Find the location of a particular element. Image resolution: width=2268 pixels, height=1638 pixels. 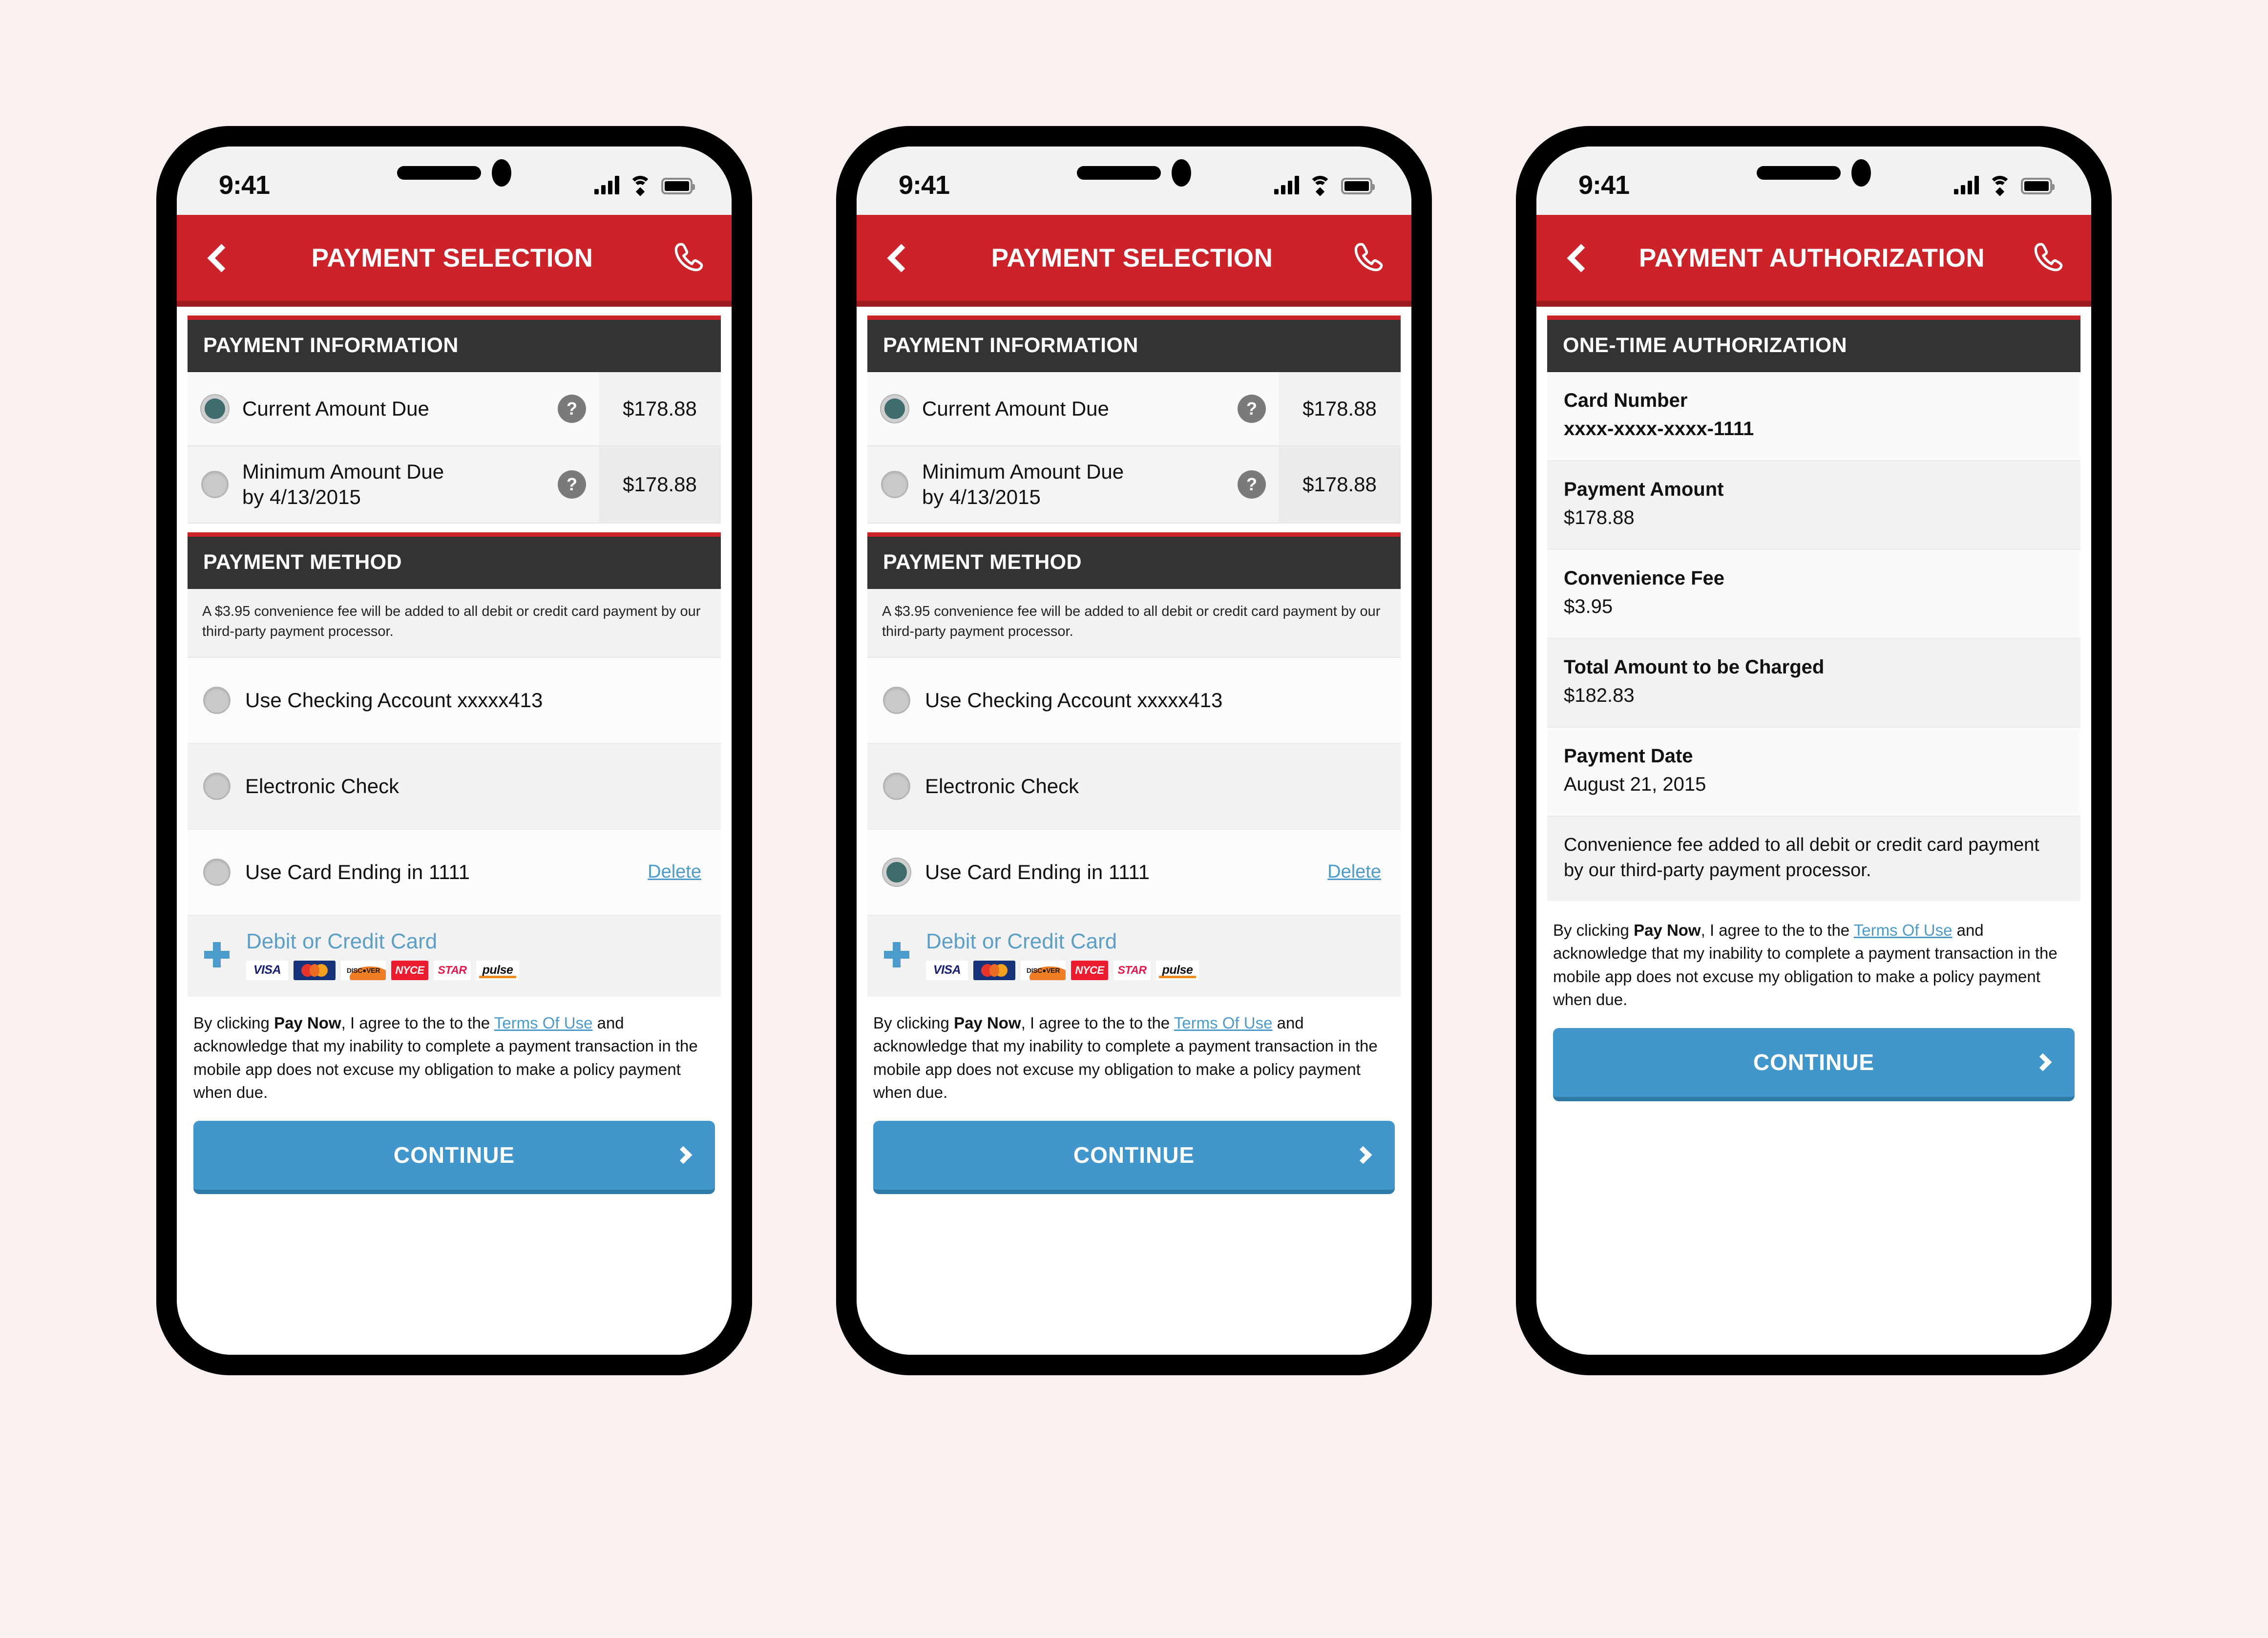

payment-information-header: PAYMENT INFORMATION is located at coordinates (1134, 343).